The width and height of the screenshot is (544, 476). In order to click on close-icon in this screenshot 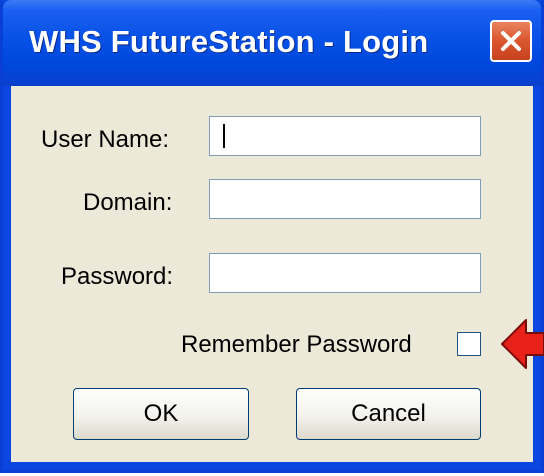, I will do `click(511, 41)`.